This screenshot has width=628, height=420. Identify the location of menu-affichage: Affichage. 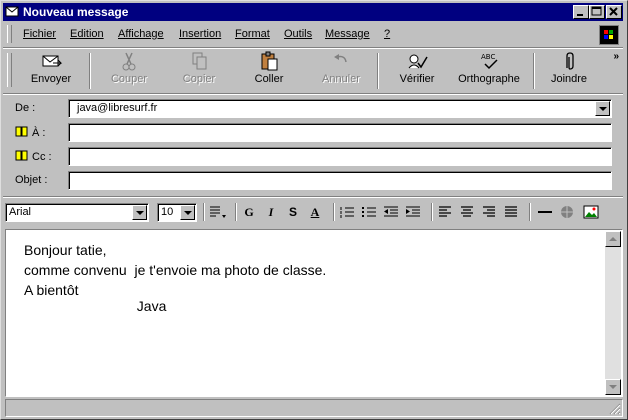
(141, 34).